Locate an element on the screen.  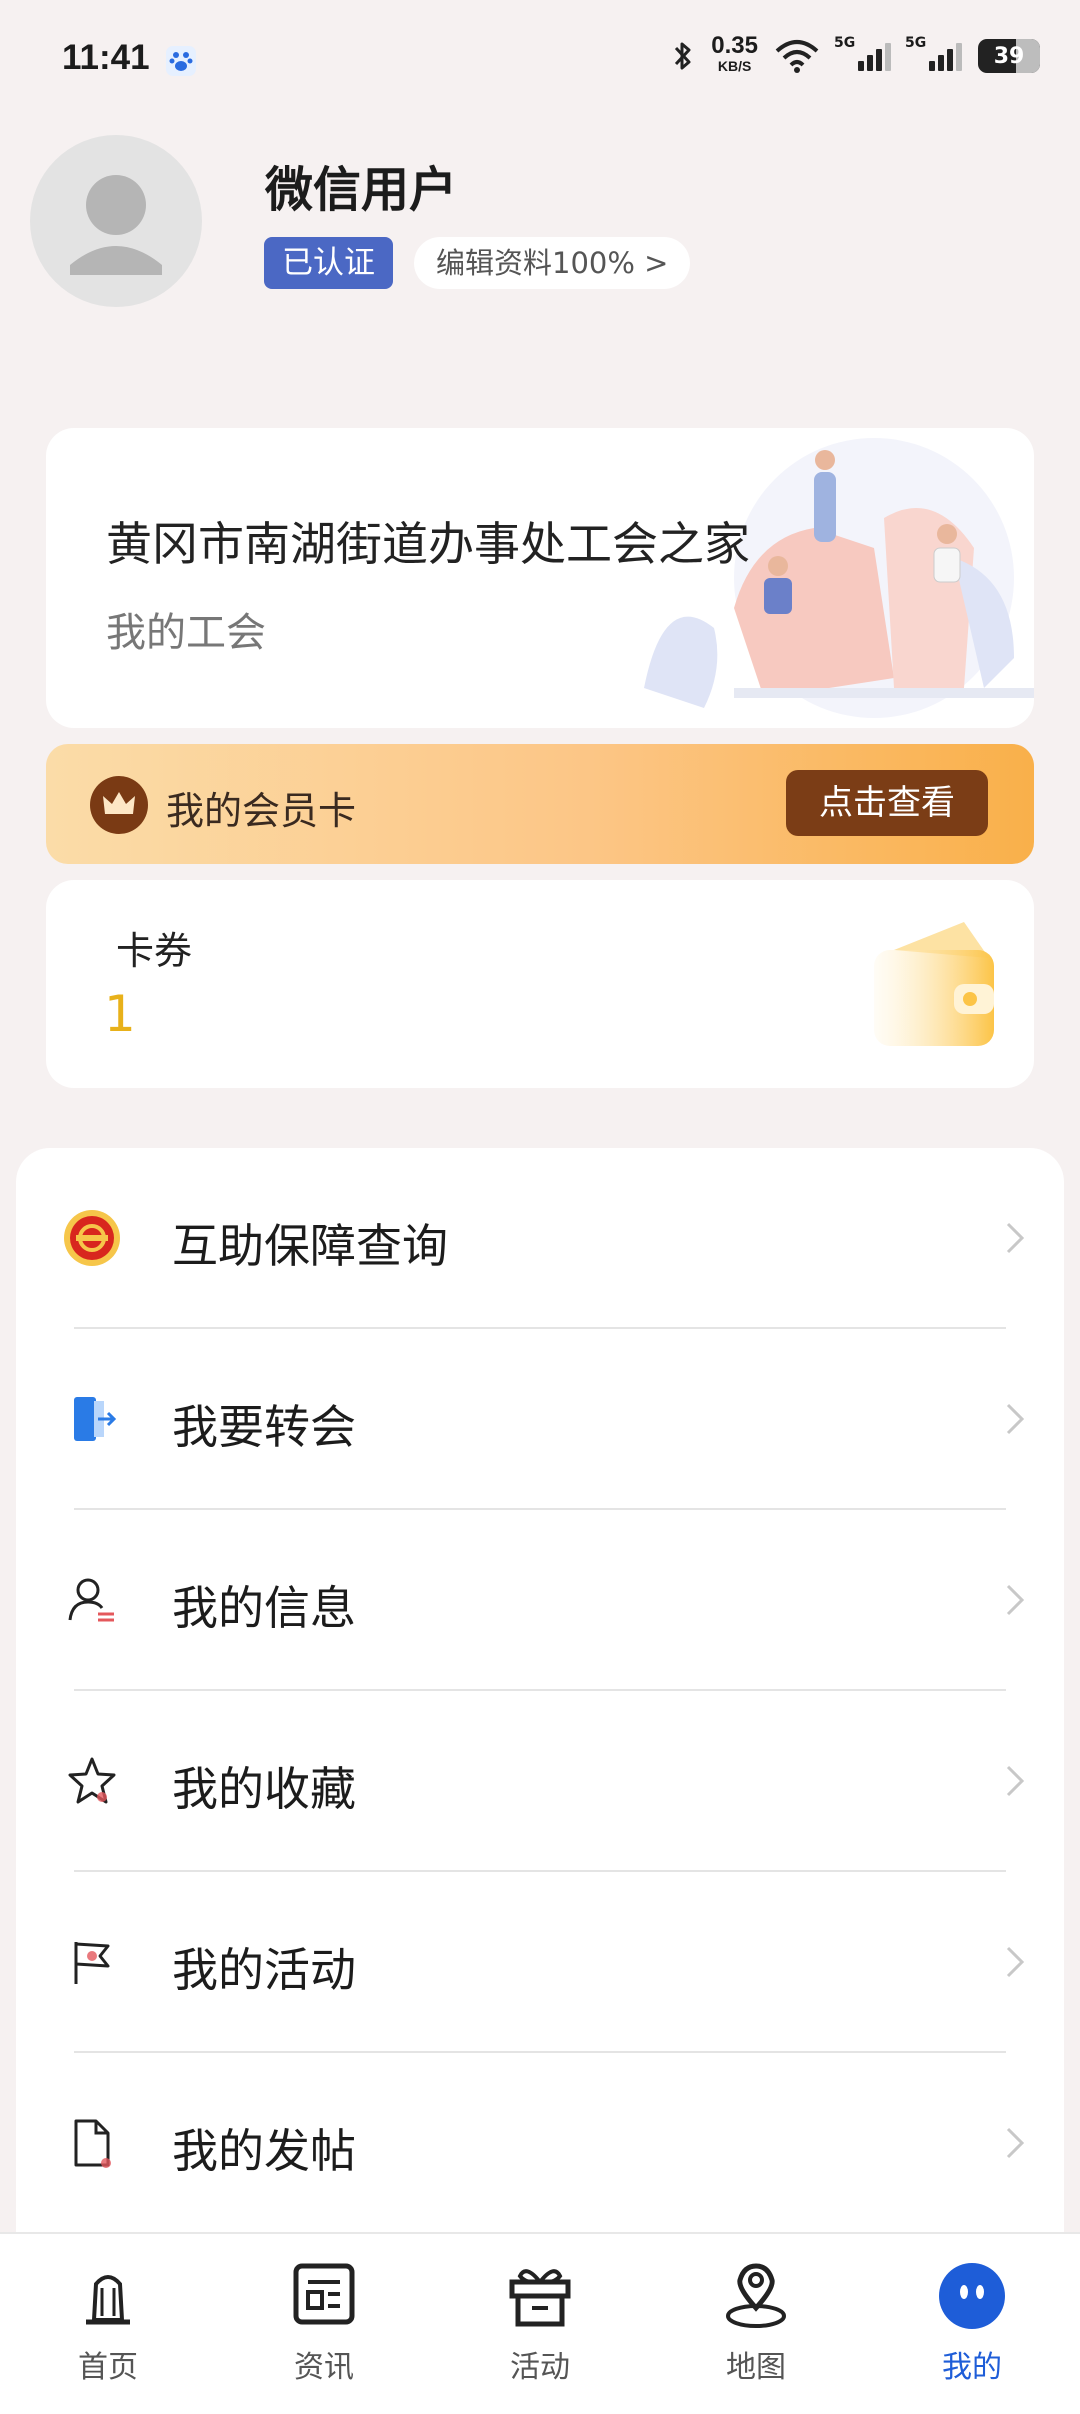
signal-5g-1-icon: 5G is located at coordinates (862, 53).